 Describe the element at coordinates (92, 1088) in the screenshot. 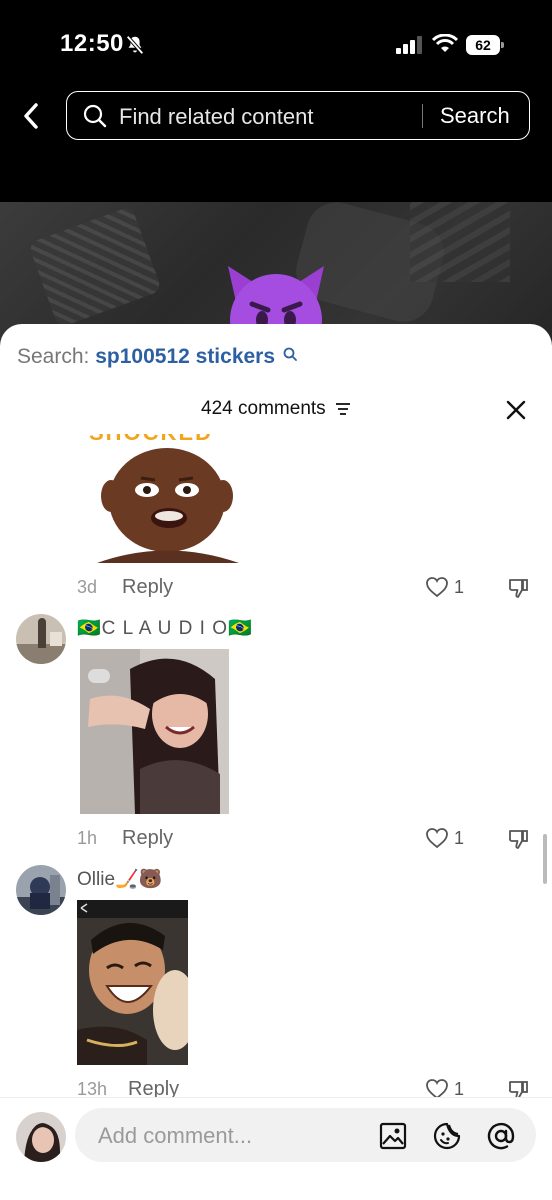

I see `comment-time: 13h` at that location.